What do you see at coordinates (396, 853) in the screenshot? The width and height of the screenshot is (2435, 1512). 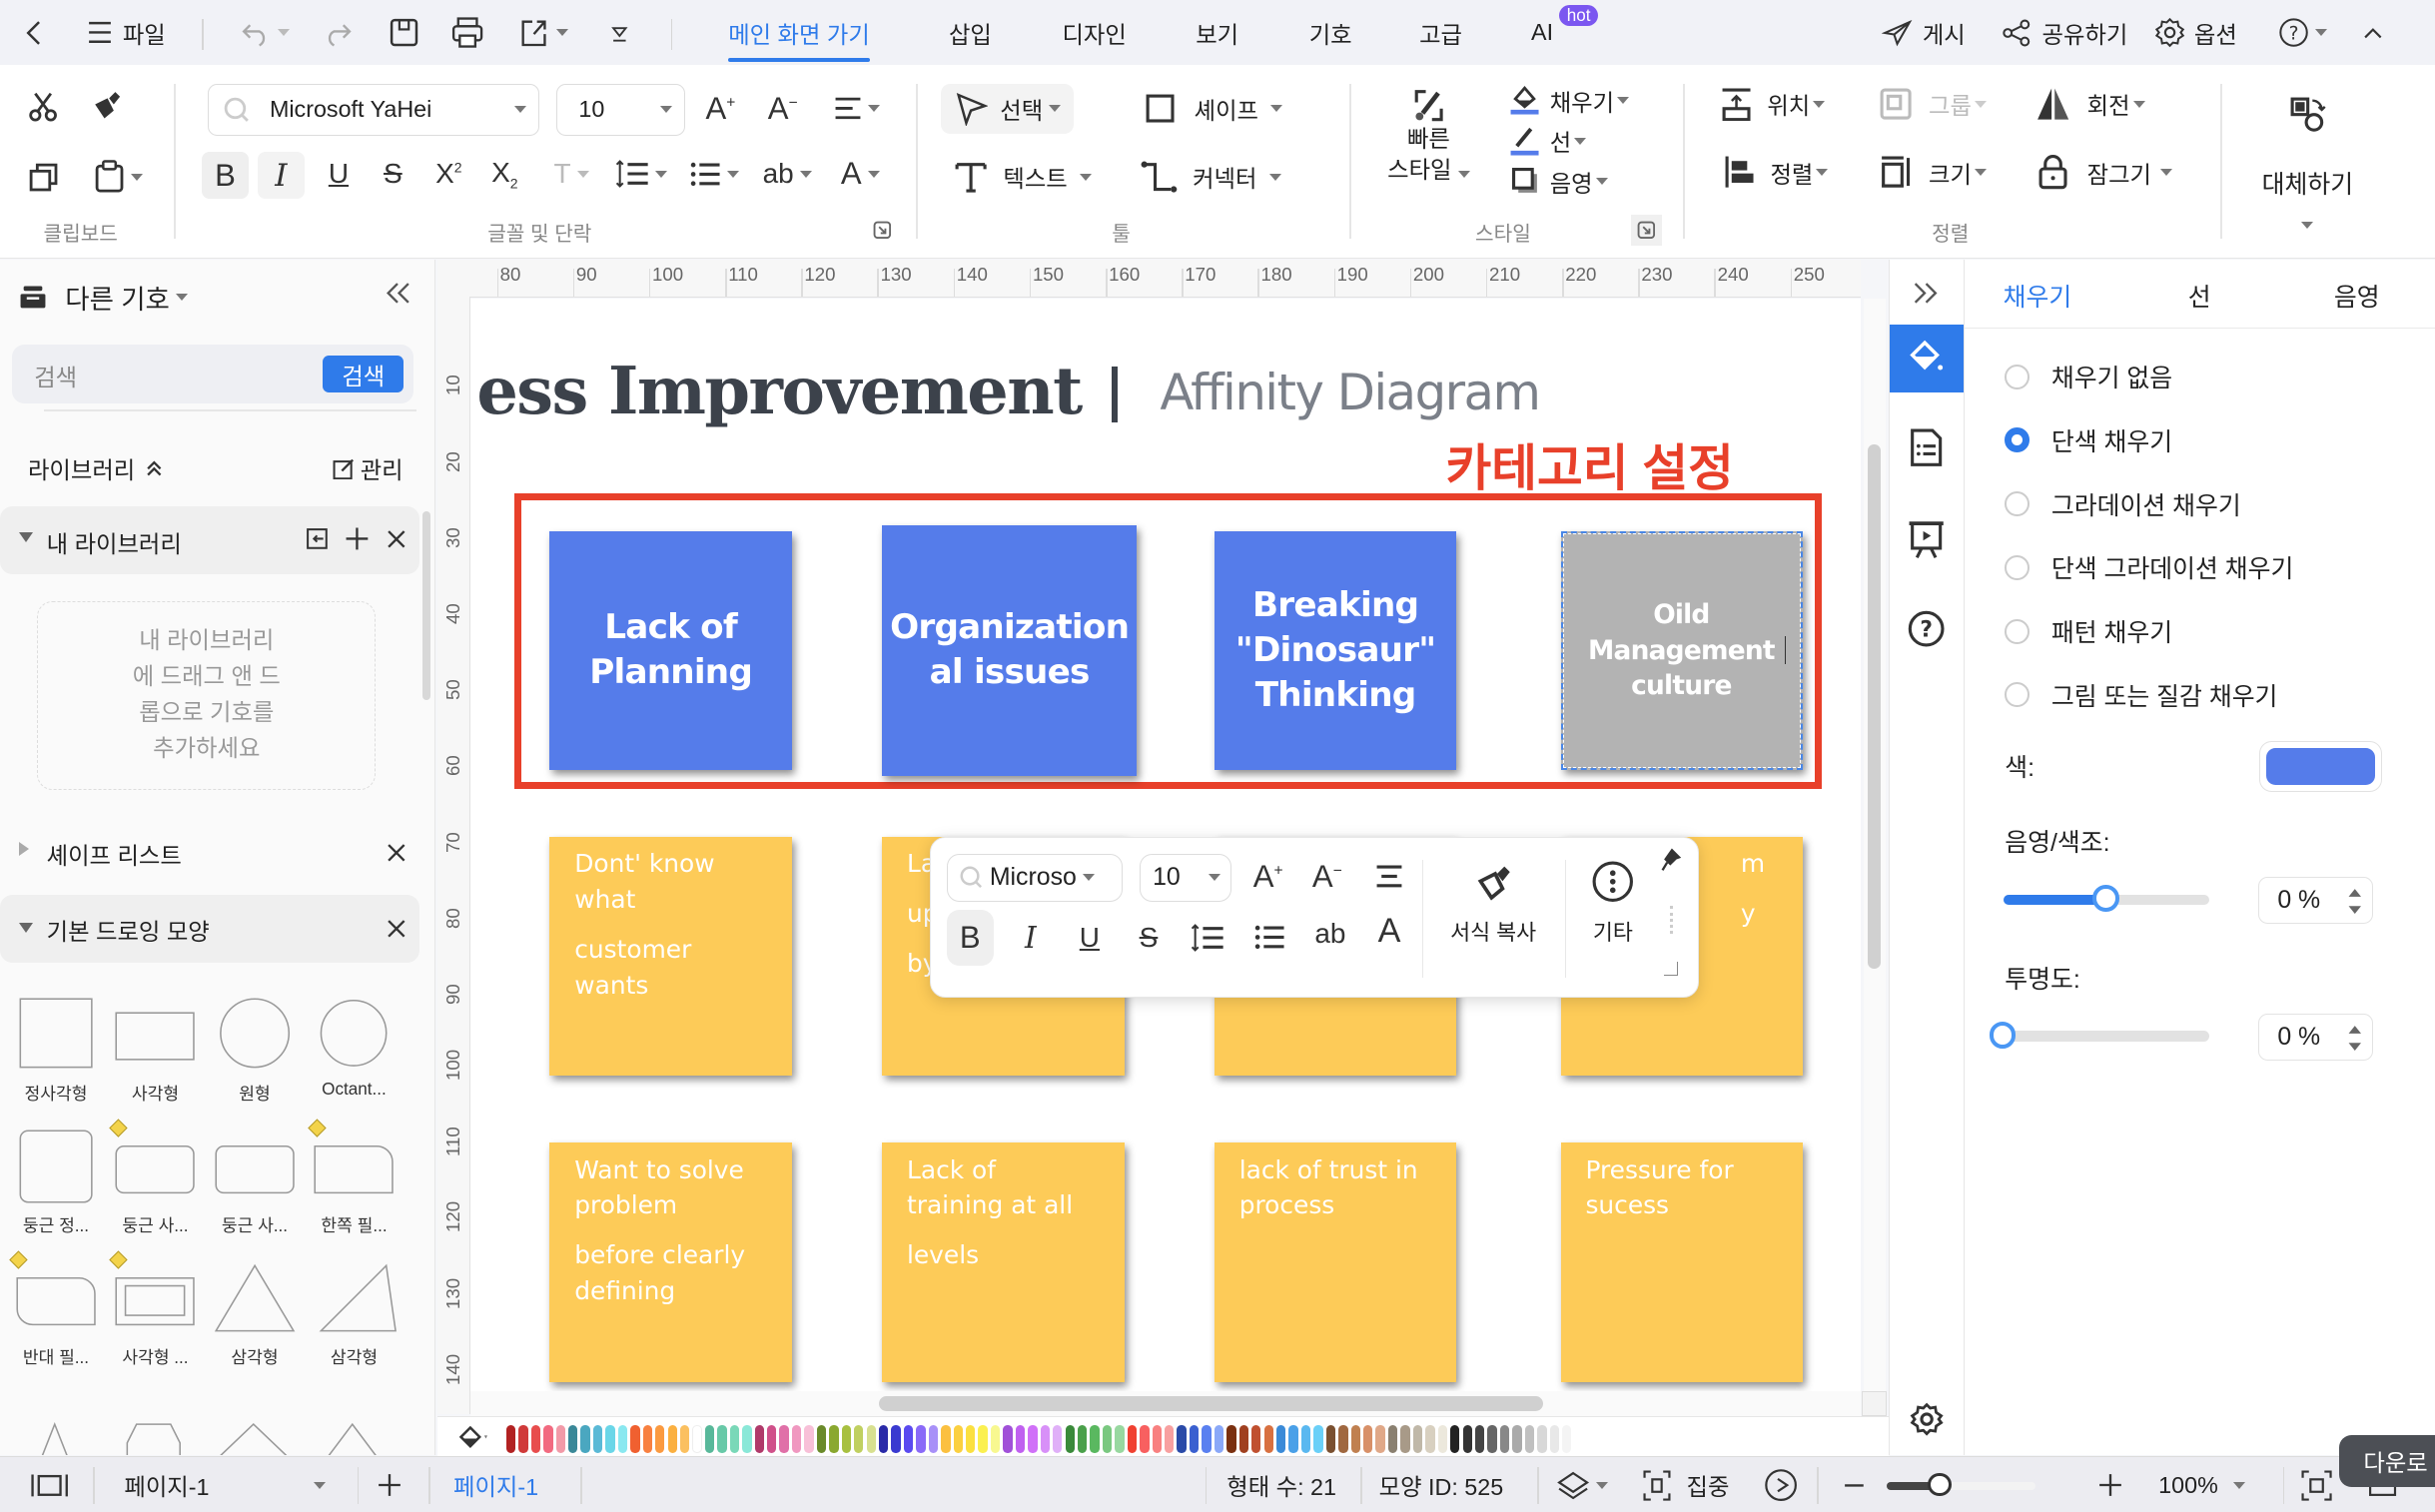 I see `close-icon` at bounding box center [396, 853].